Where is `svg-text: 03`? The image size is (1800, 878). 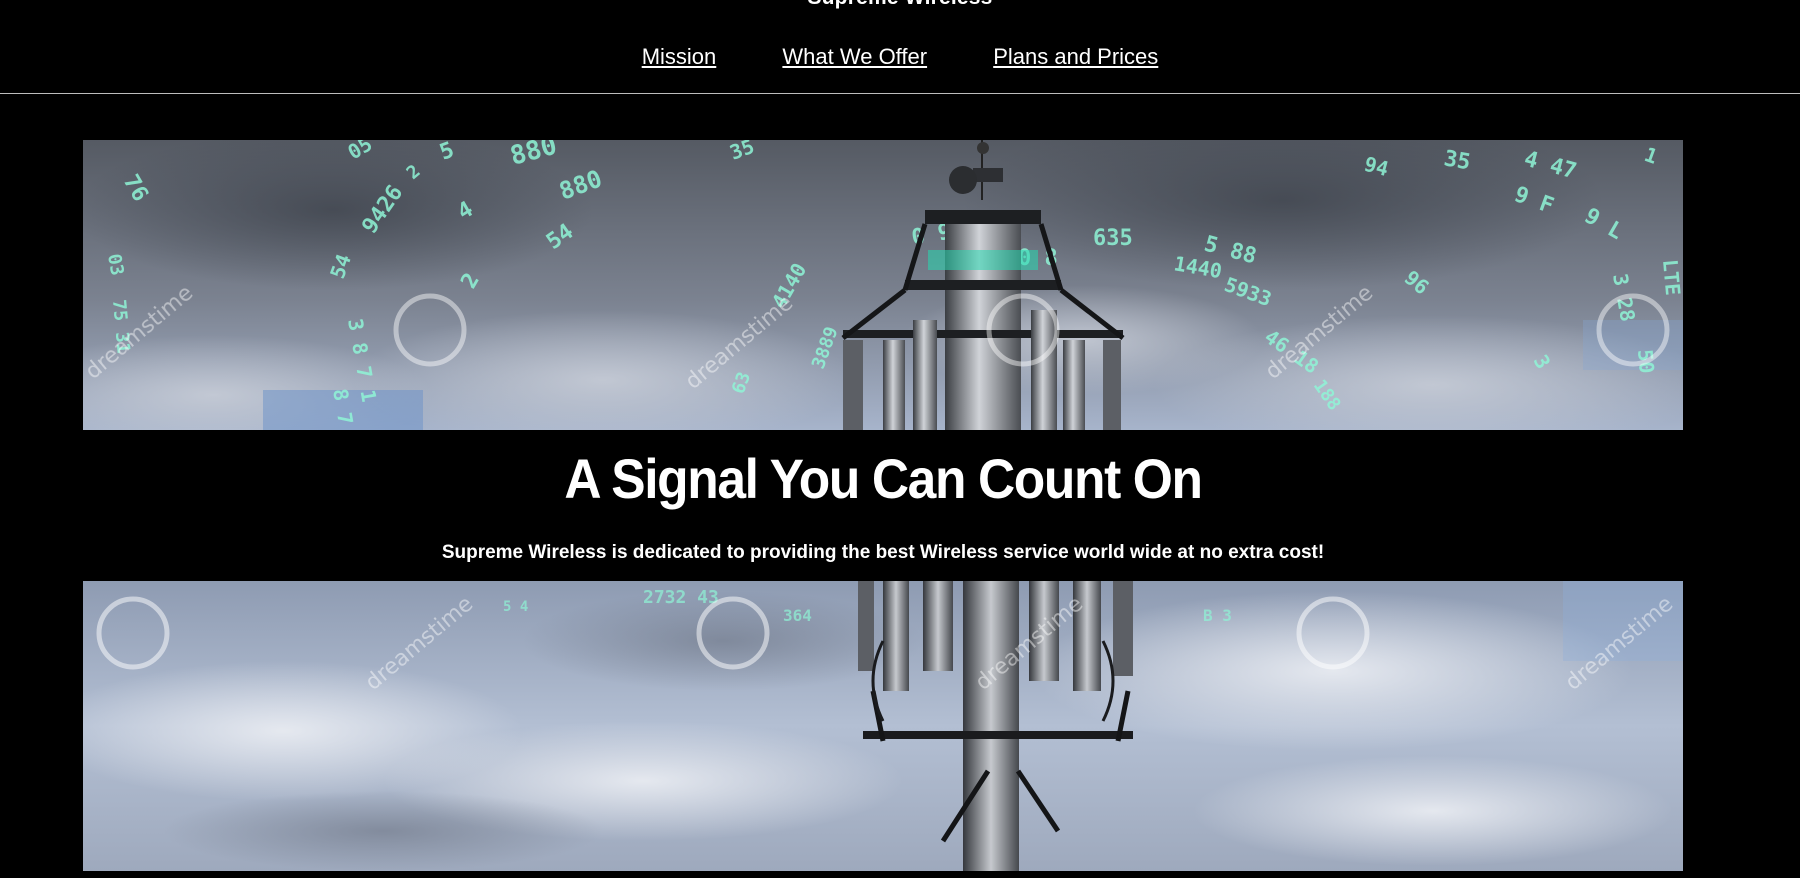 svg-text: 03 is located at coordinates (115, 264).